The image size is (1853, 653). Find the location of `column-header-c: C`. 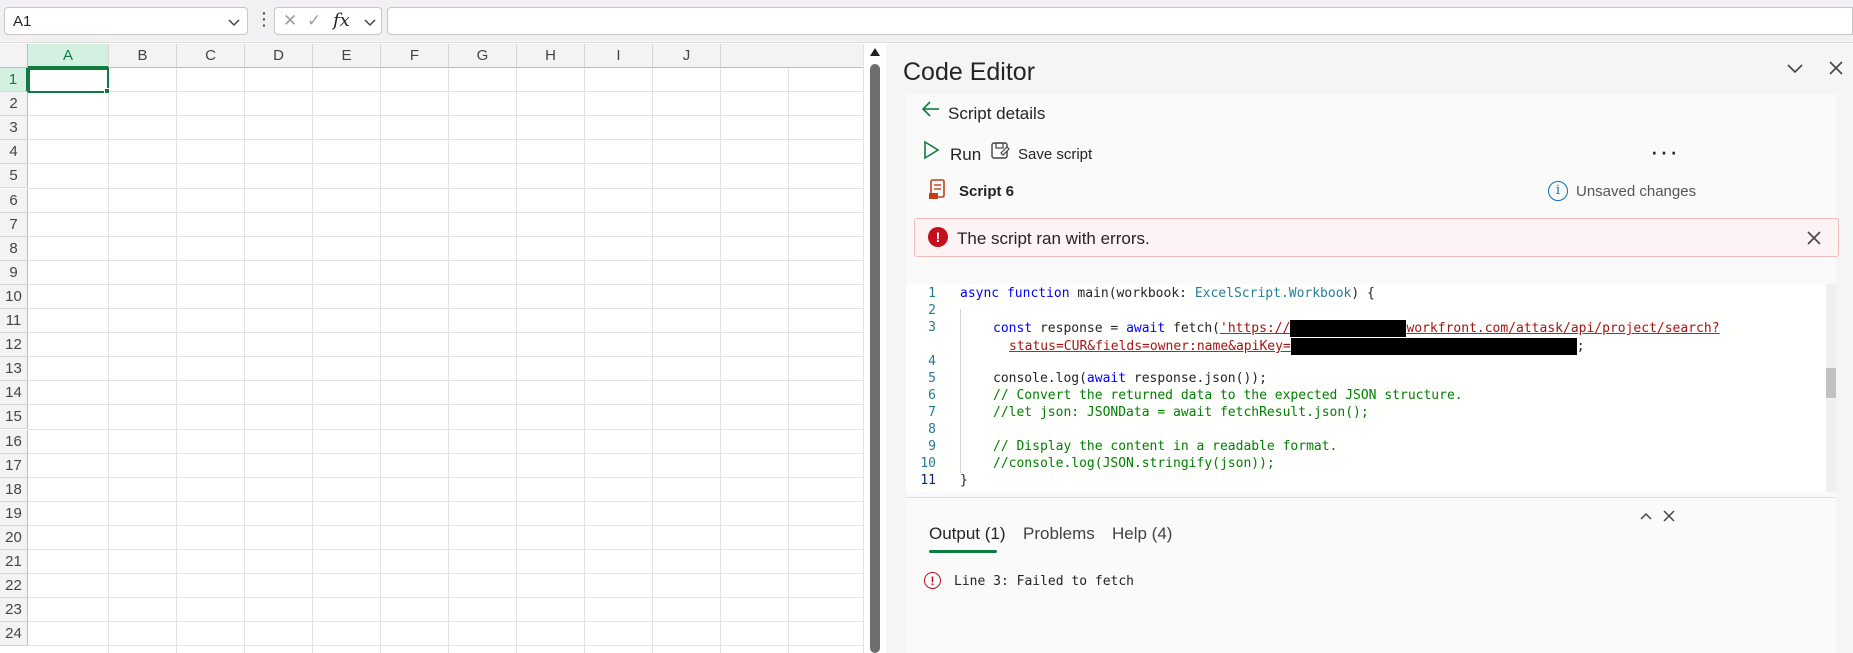

column-header-c: C is located at coordinates (211, 56).